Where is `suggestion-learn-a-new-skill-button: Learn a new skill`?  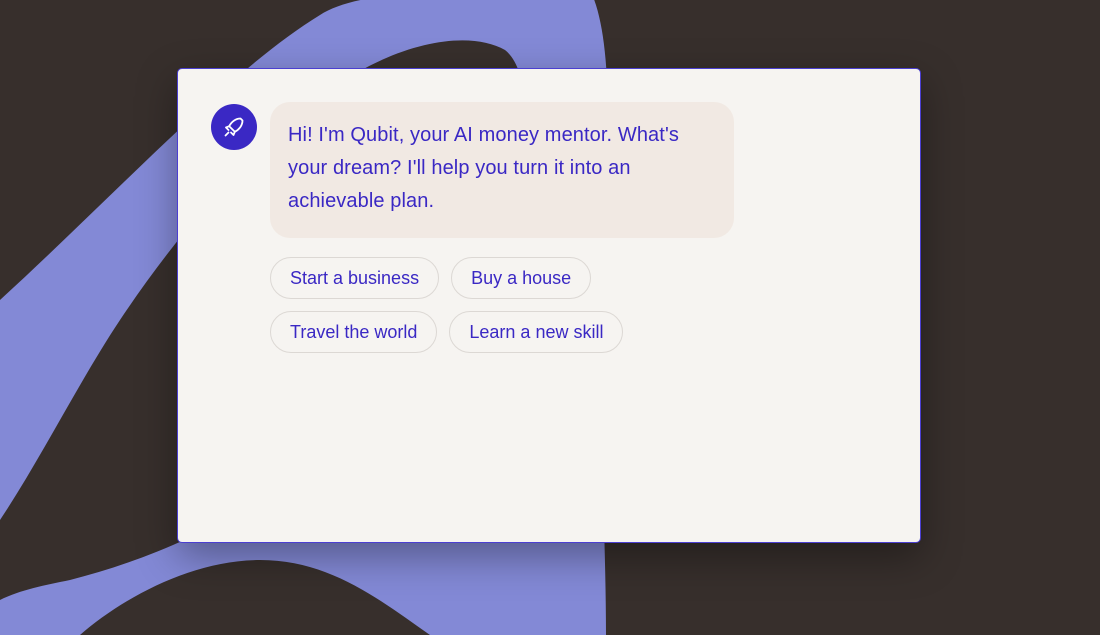 suggestion-learn-a-new-skill-button: Learn a new skill is located at coordinates (536, 332).